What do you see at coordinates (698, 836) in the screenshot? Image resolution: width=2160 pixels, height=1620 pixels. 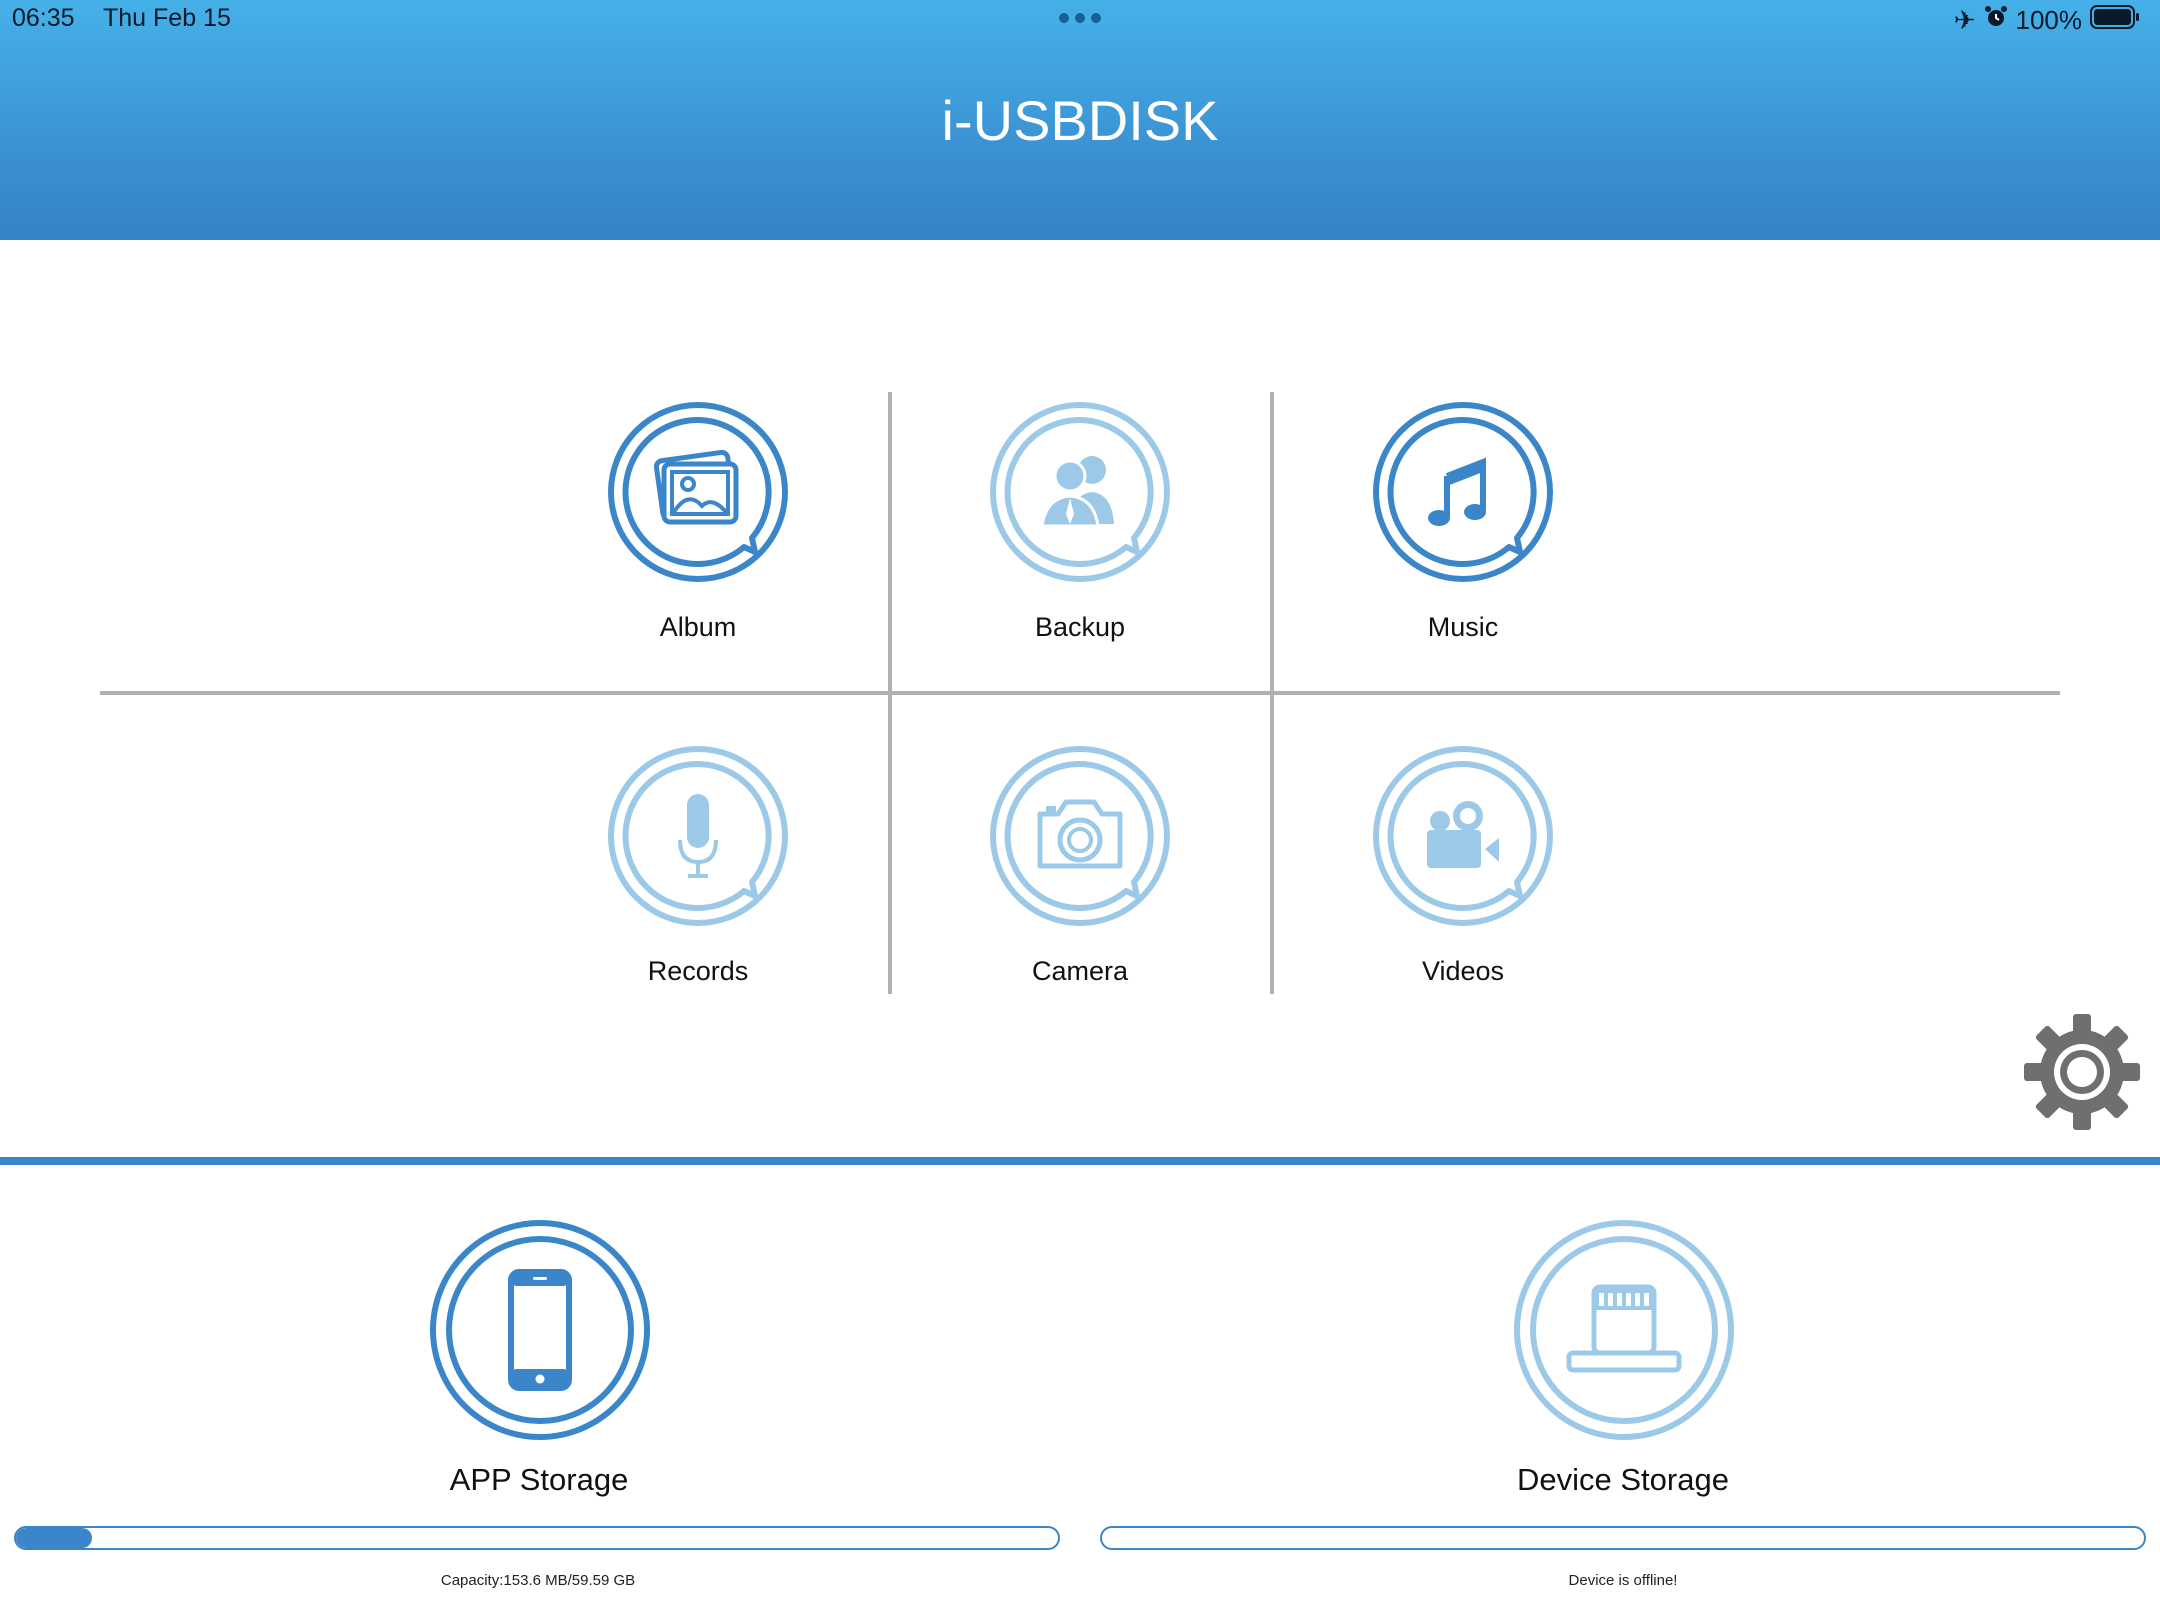 I see `microphone-icon` at bounding box center [698, 836].